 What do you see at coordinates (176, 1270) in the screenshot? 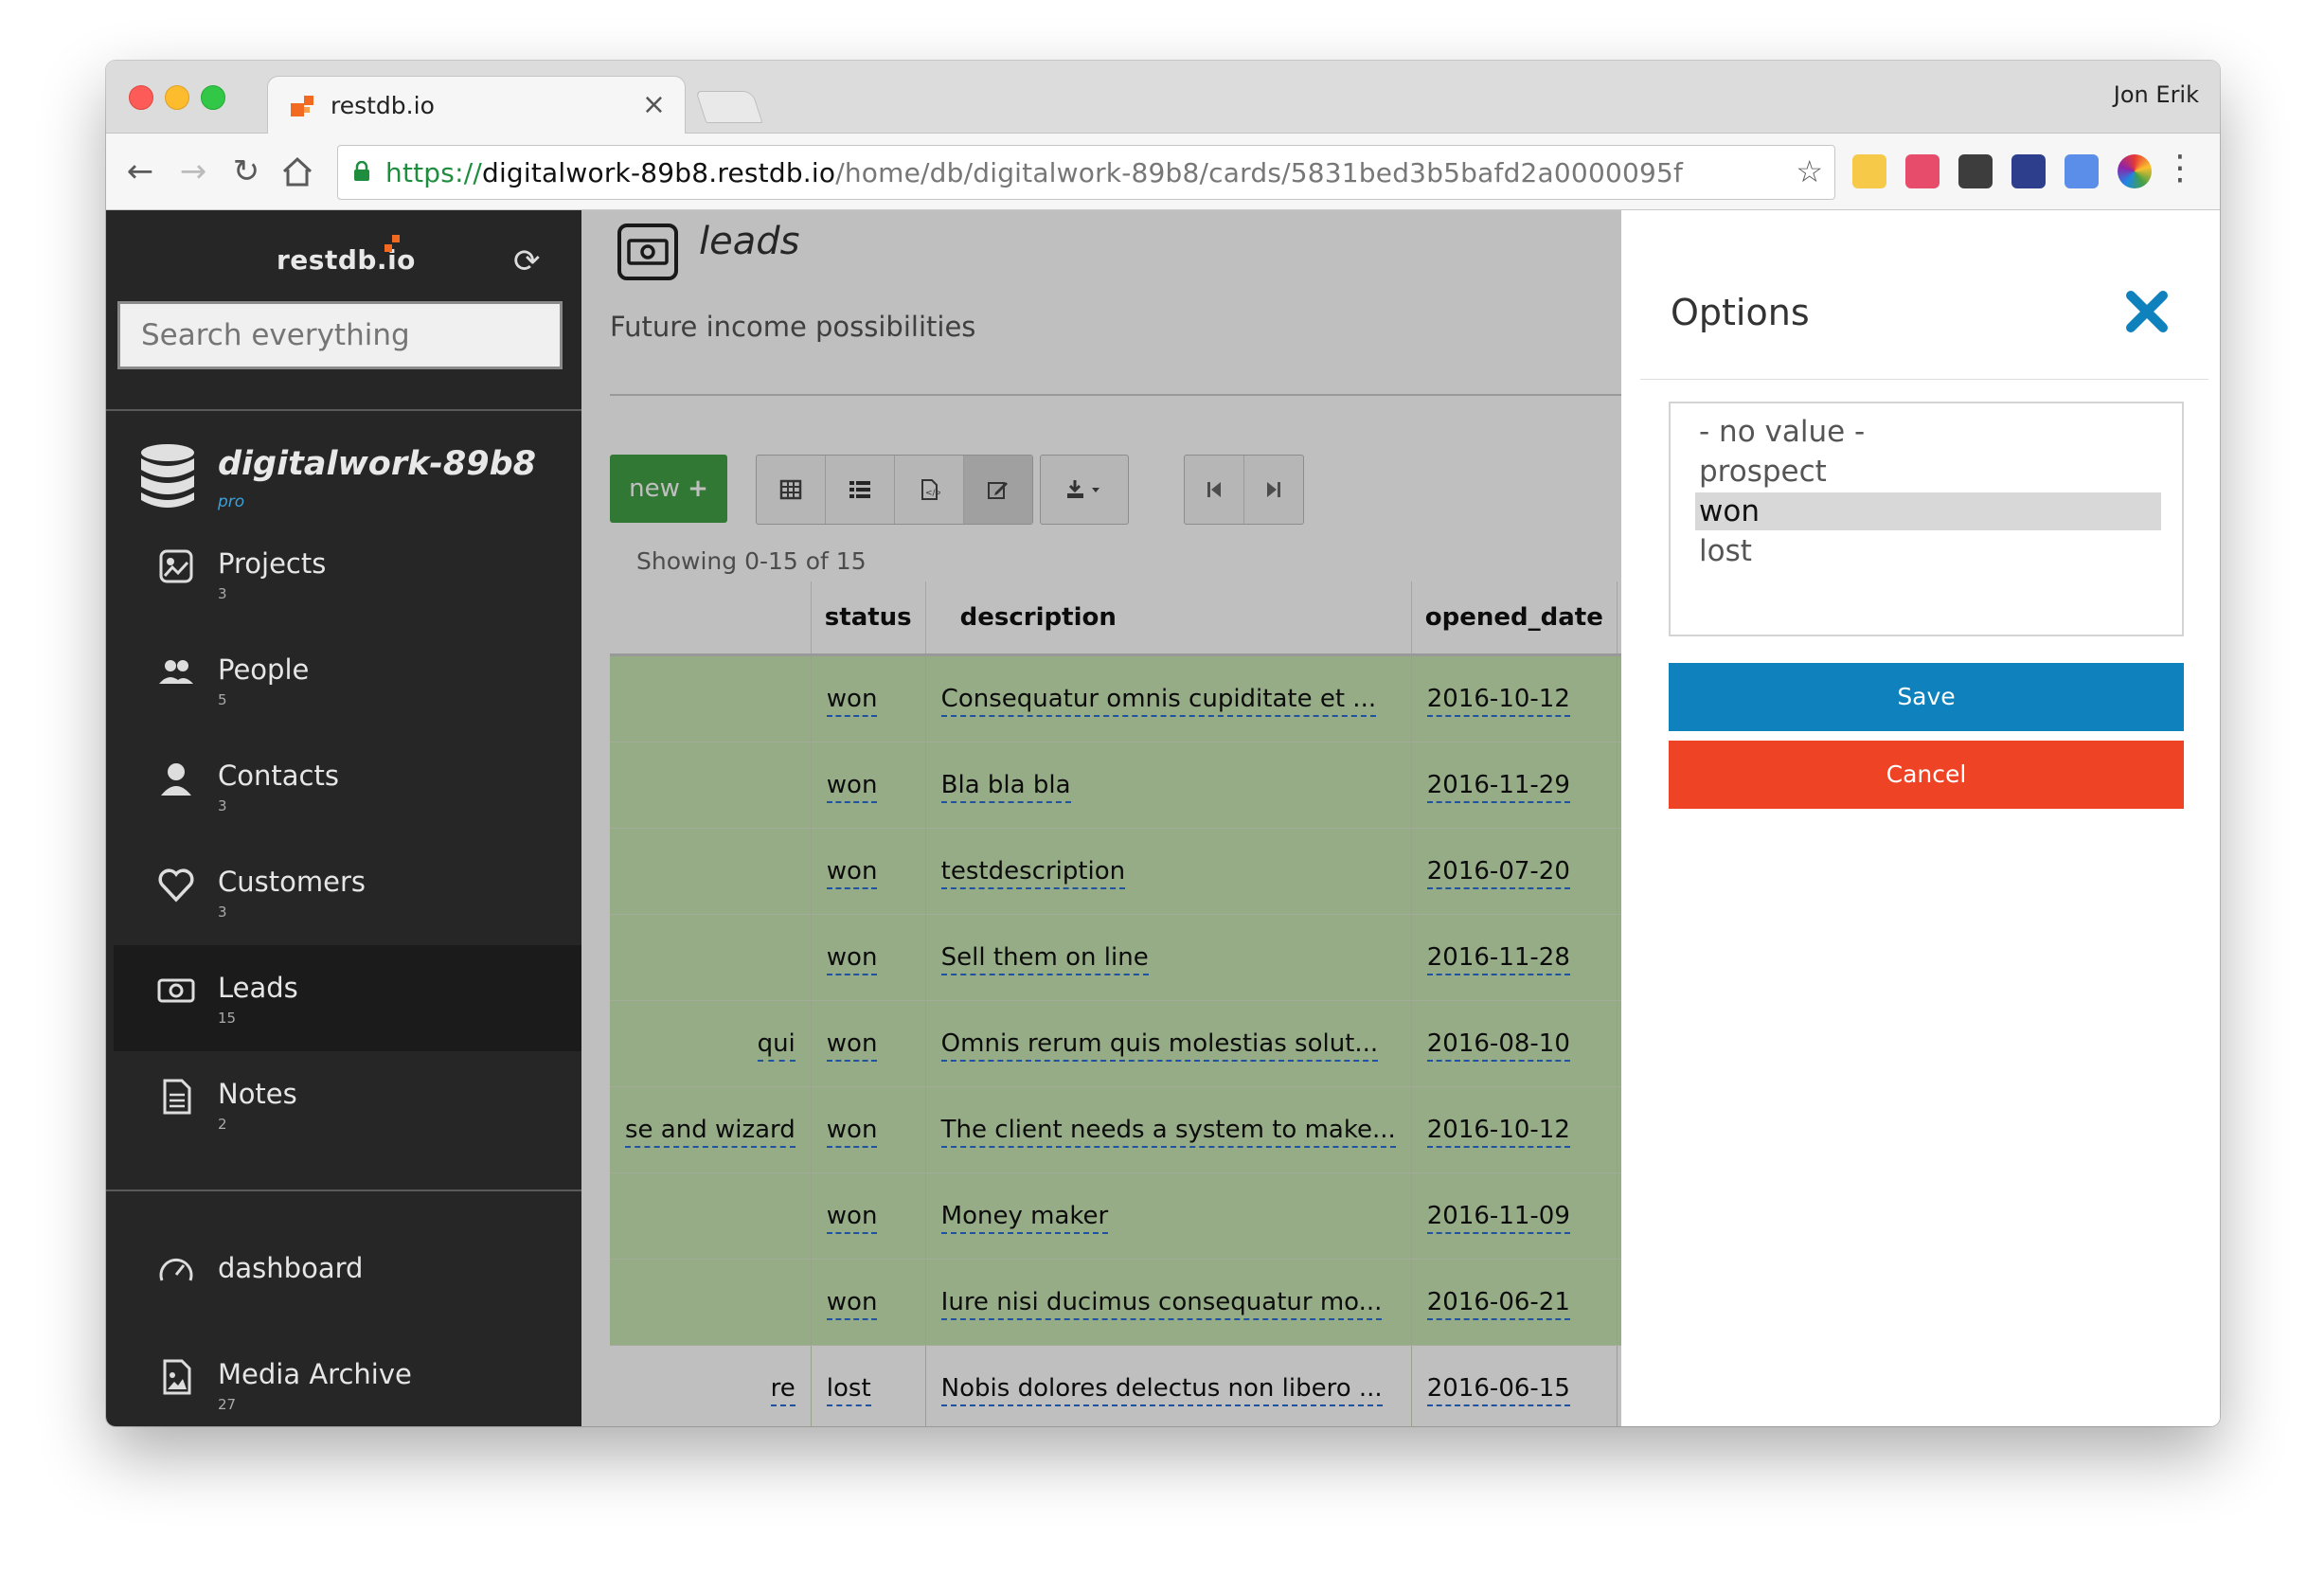
I see `gauge-icon` at bounding box center [176, 1270].